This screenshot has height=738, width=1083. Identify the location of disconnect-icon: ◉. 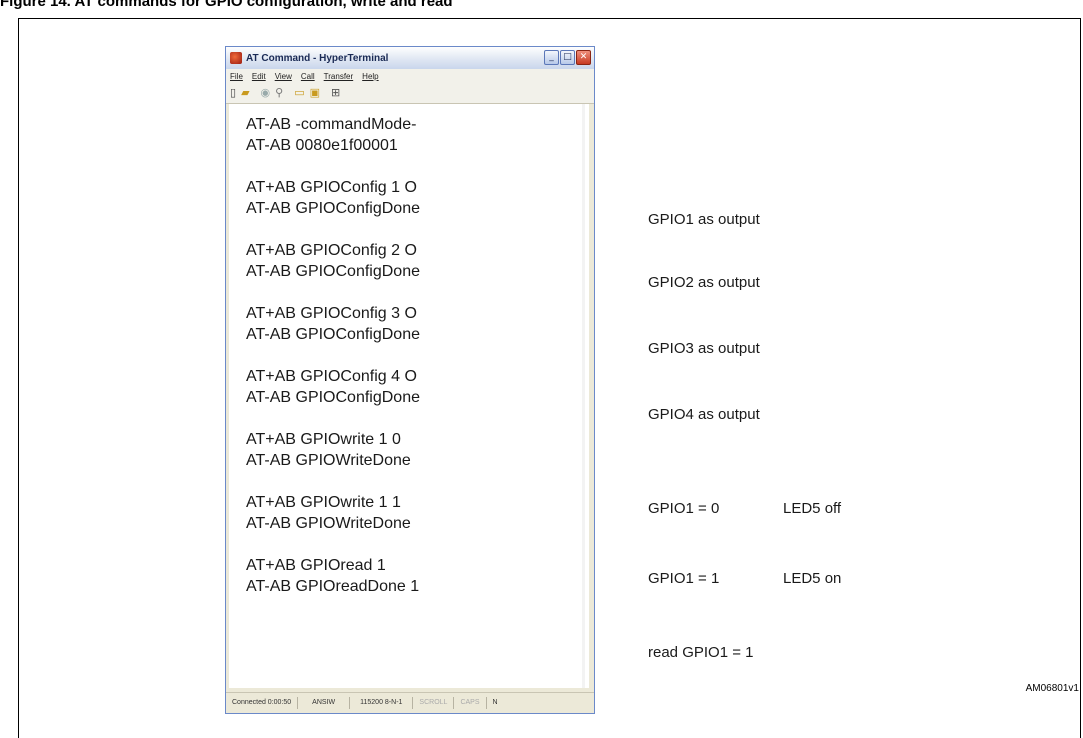
(266, 93).